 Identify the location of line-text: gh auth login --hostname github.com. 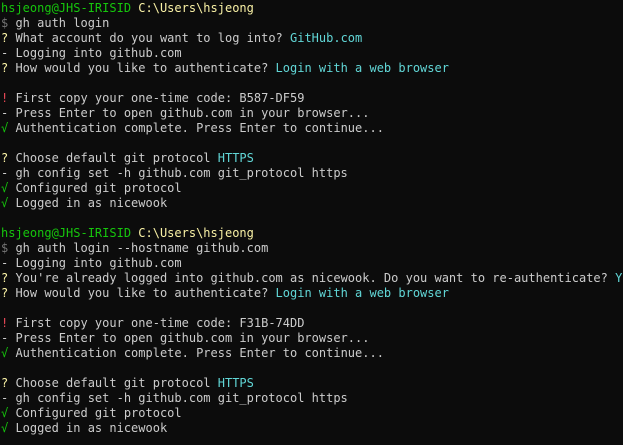
(138, 248).